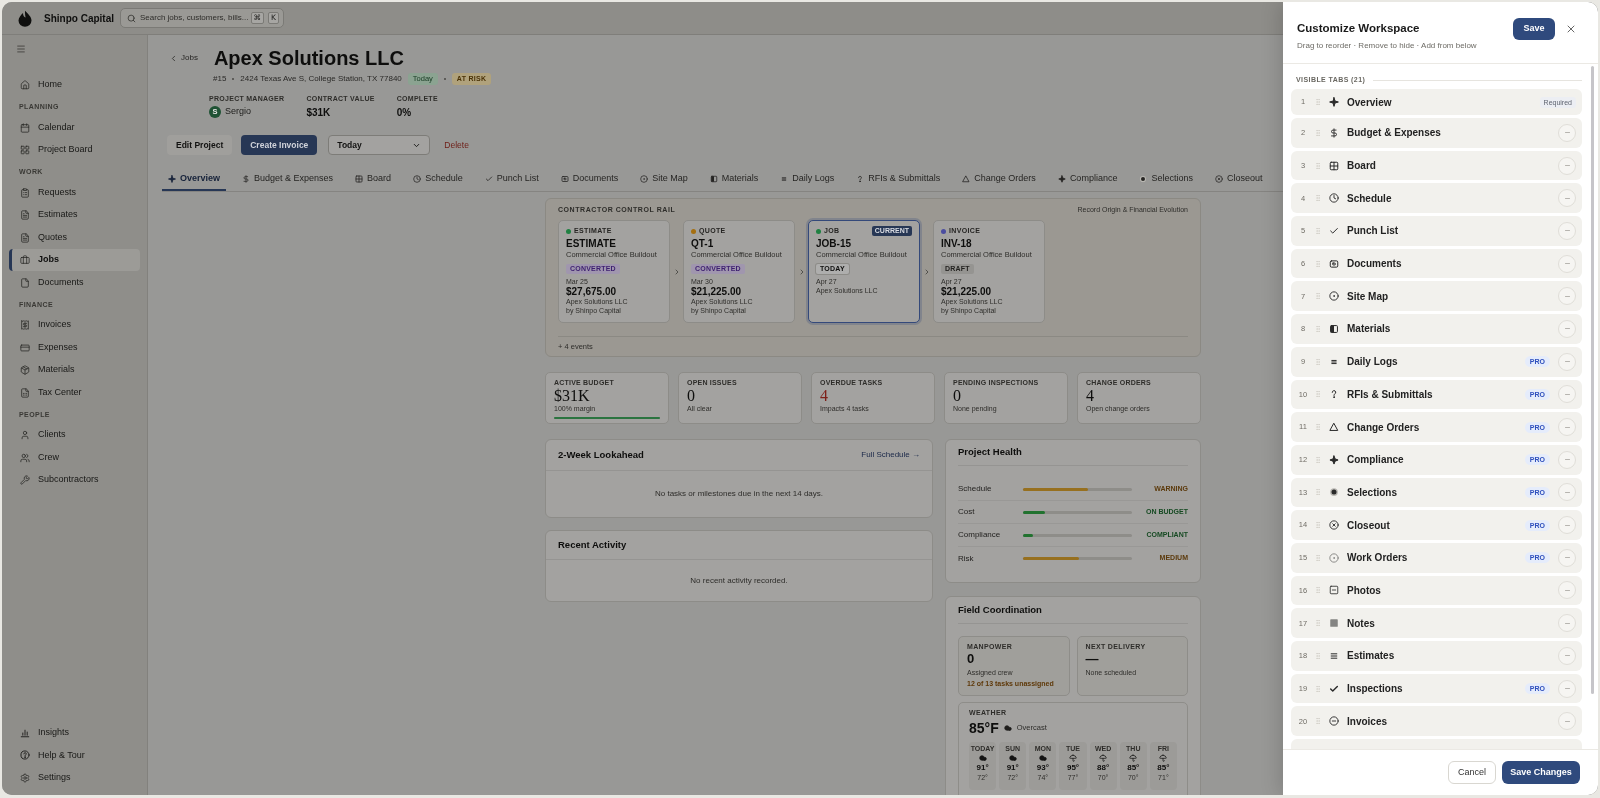 The width and height of the screenshot is (1600, 798). I want to click on tab-label: Estimates, so click(1371, 656).